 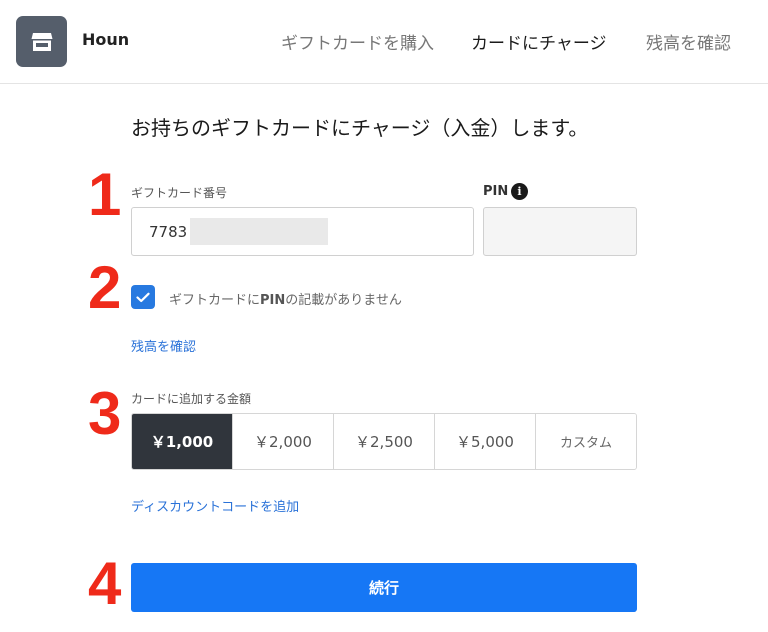 I want to click on add-discount-code-link: ディスカウントコードを追加, so click(x=215, y=505).